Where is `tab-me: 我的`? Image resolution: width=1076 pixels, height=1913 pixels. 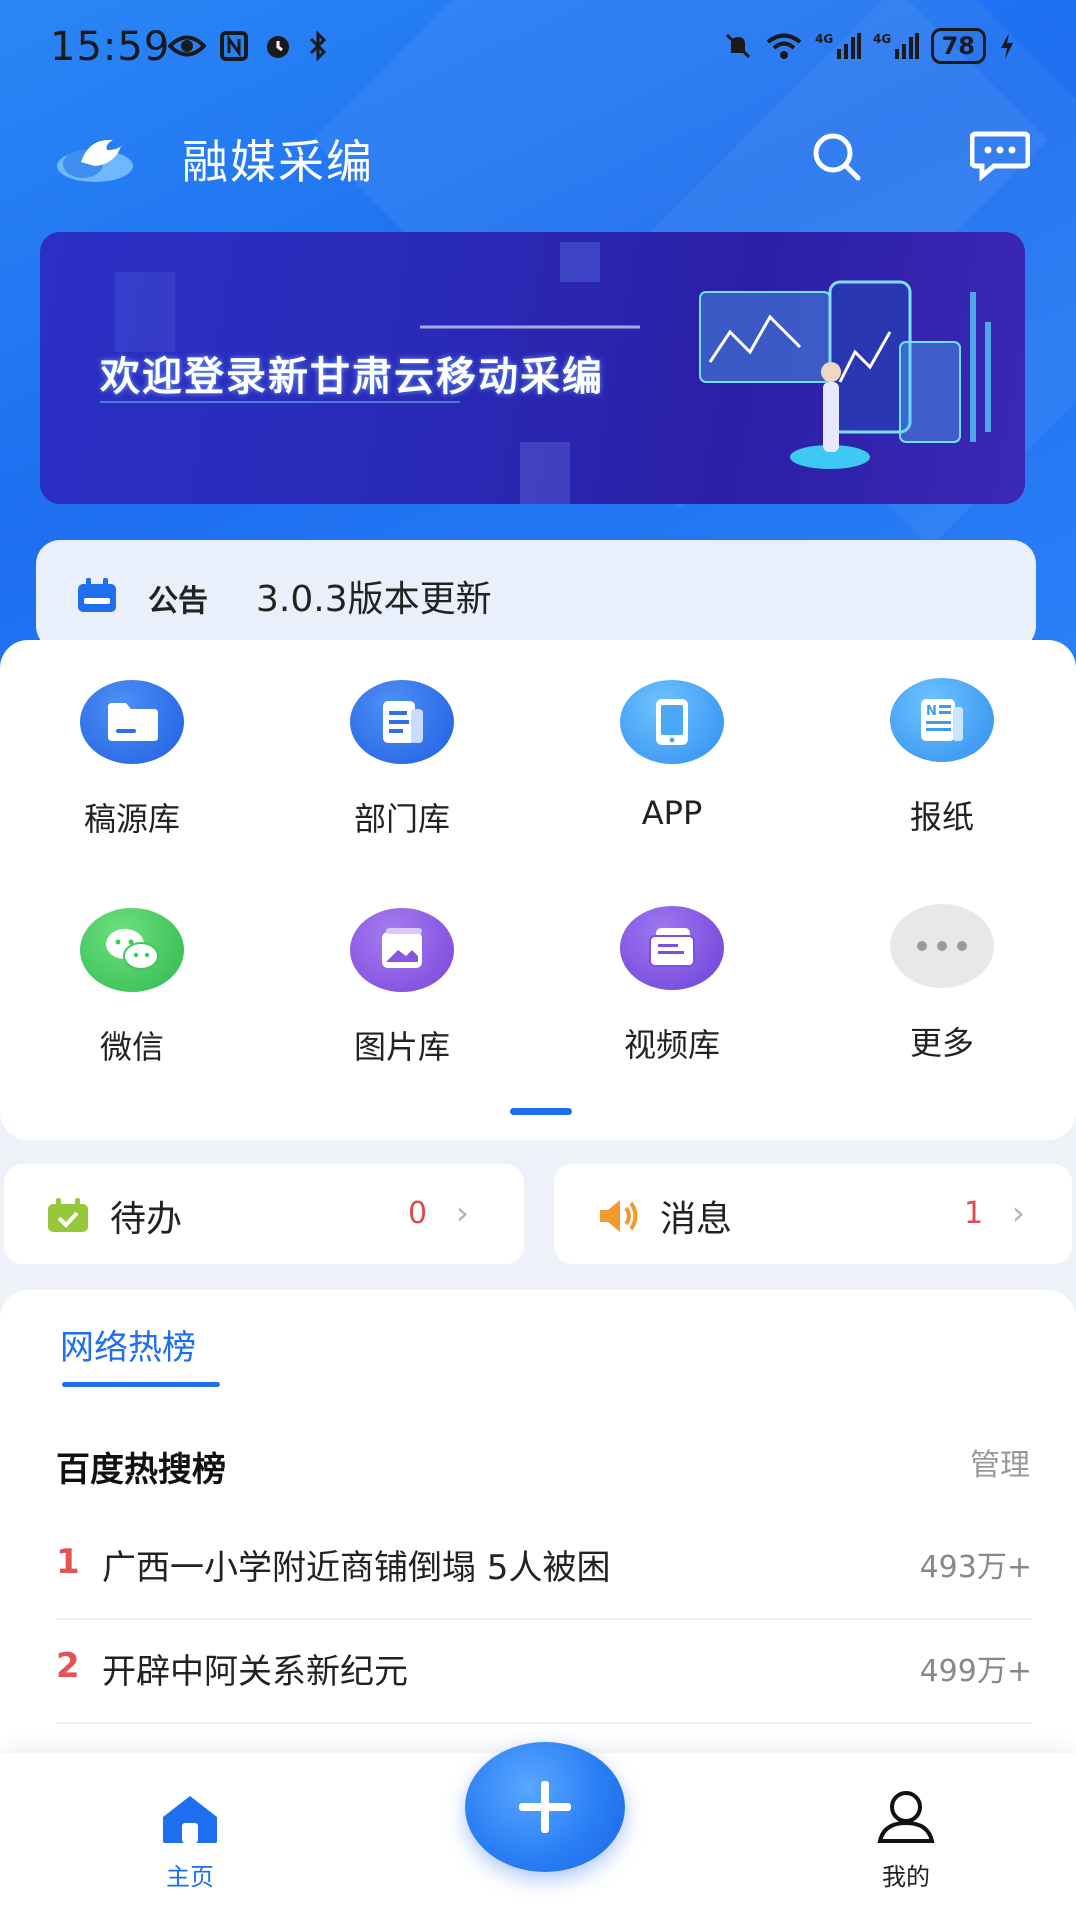 tab-me: 我的 is located at coordinates (906, 1840).